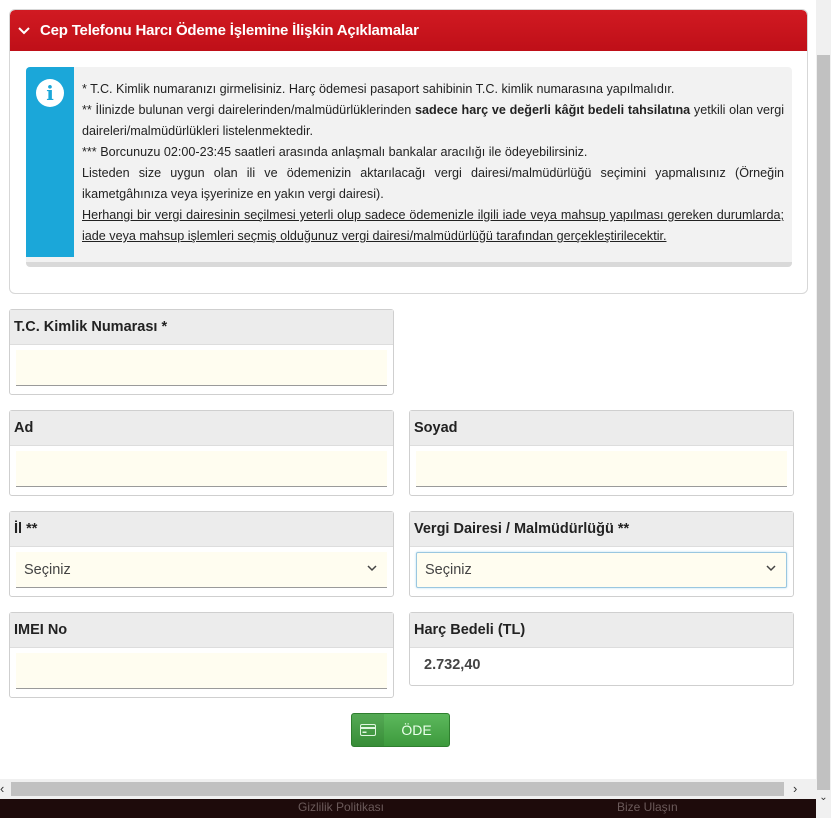  I want to click on pay-button: ÖDE, so click(400, 730).